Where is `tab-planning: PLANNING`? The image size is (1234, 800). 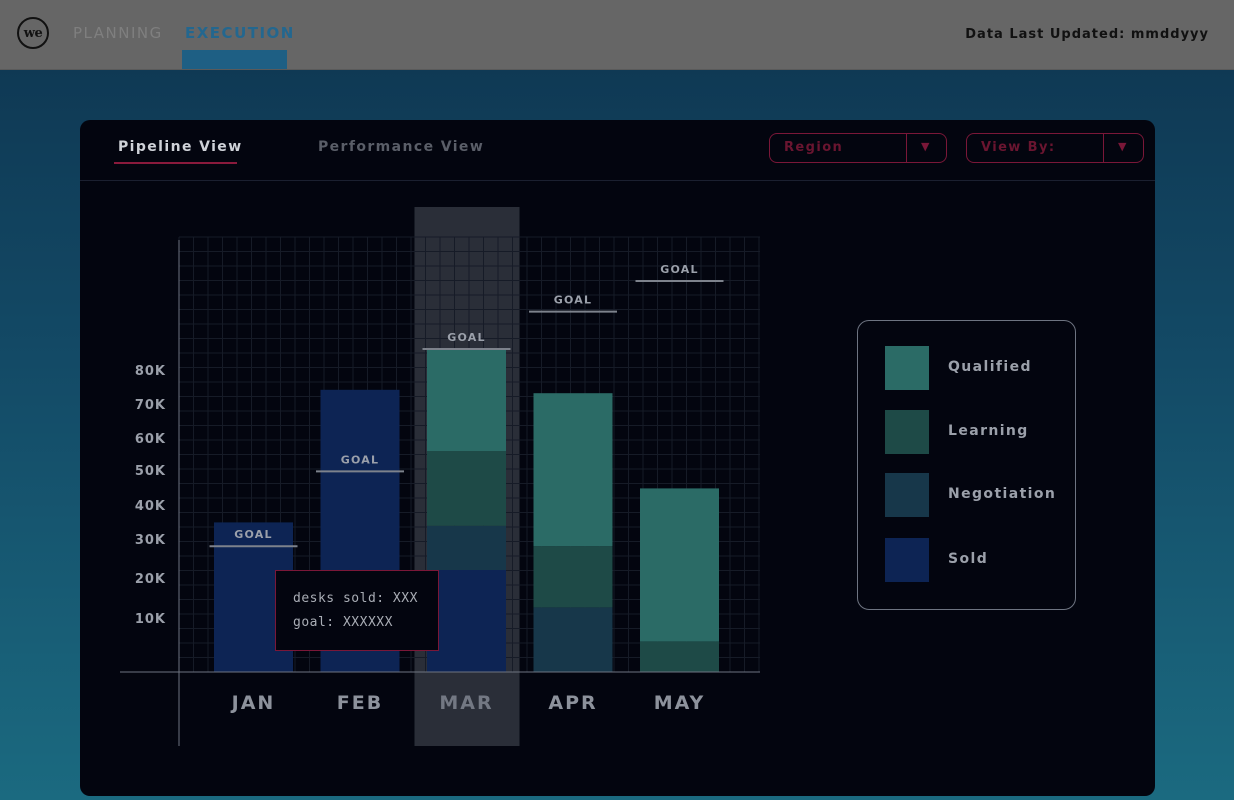
tab-planning: PLANNING is located at coordinates (118, 33).